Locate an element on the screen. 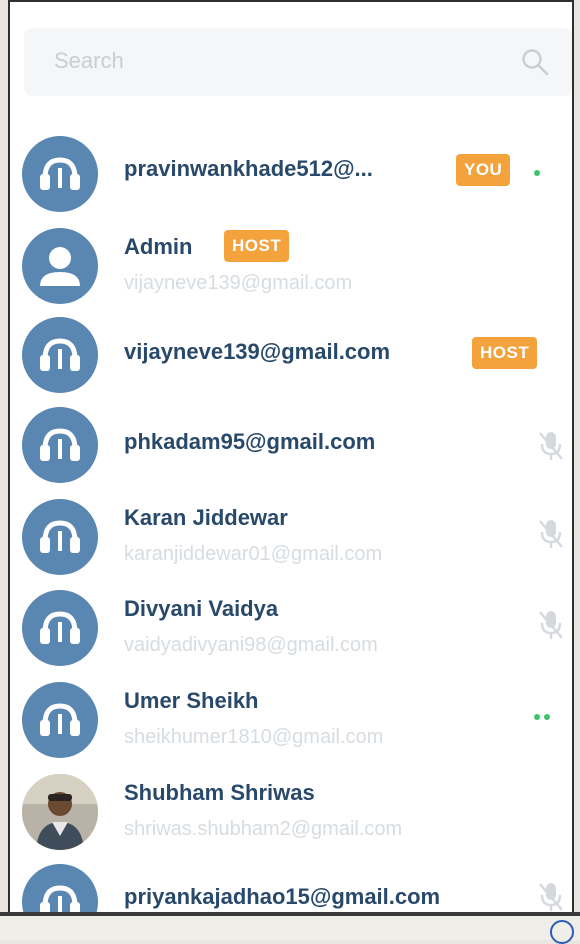 The image size is (580, 944). you-badge: YOU is located at coordinates (483, 170).